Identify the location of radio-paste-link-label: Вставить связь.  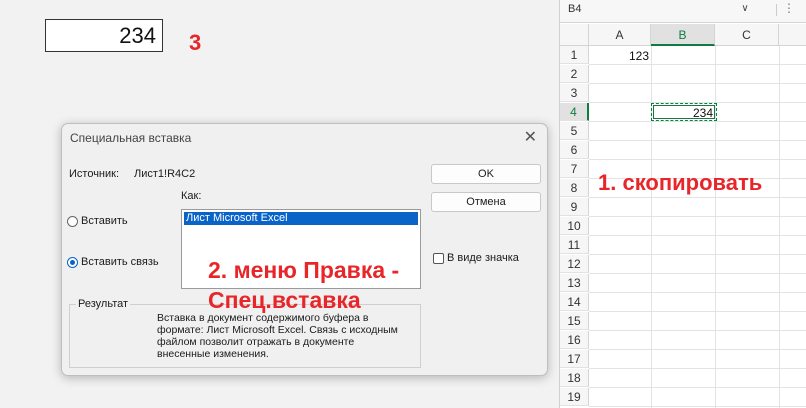
(120, 262).